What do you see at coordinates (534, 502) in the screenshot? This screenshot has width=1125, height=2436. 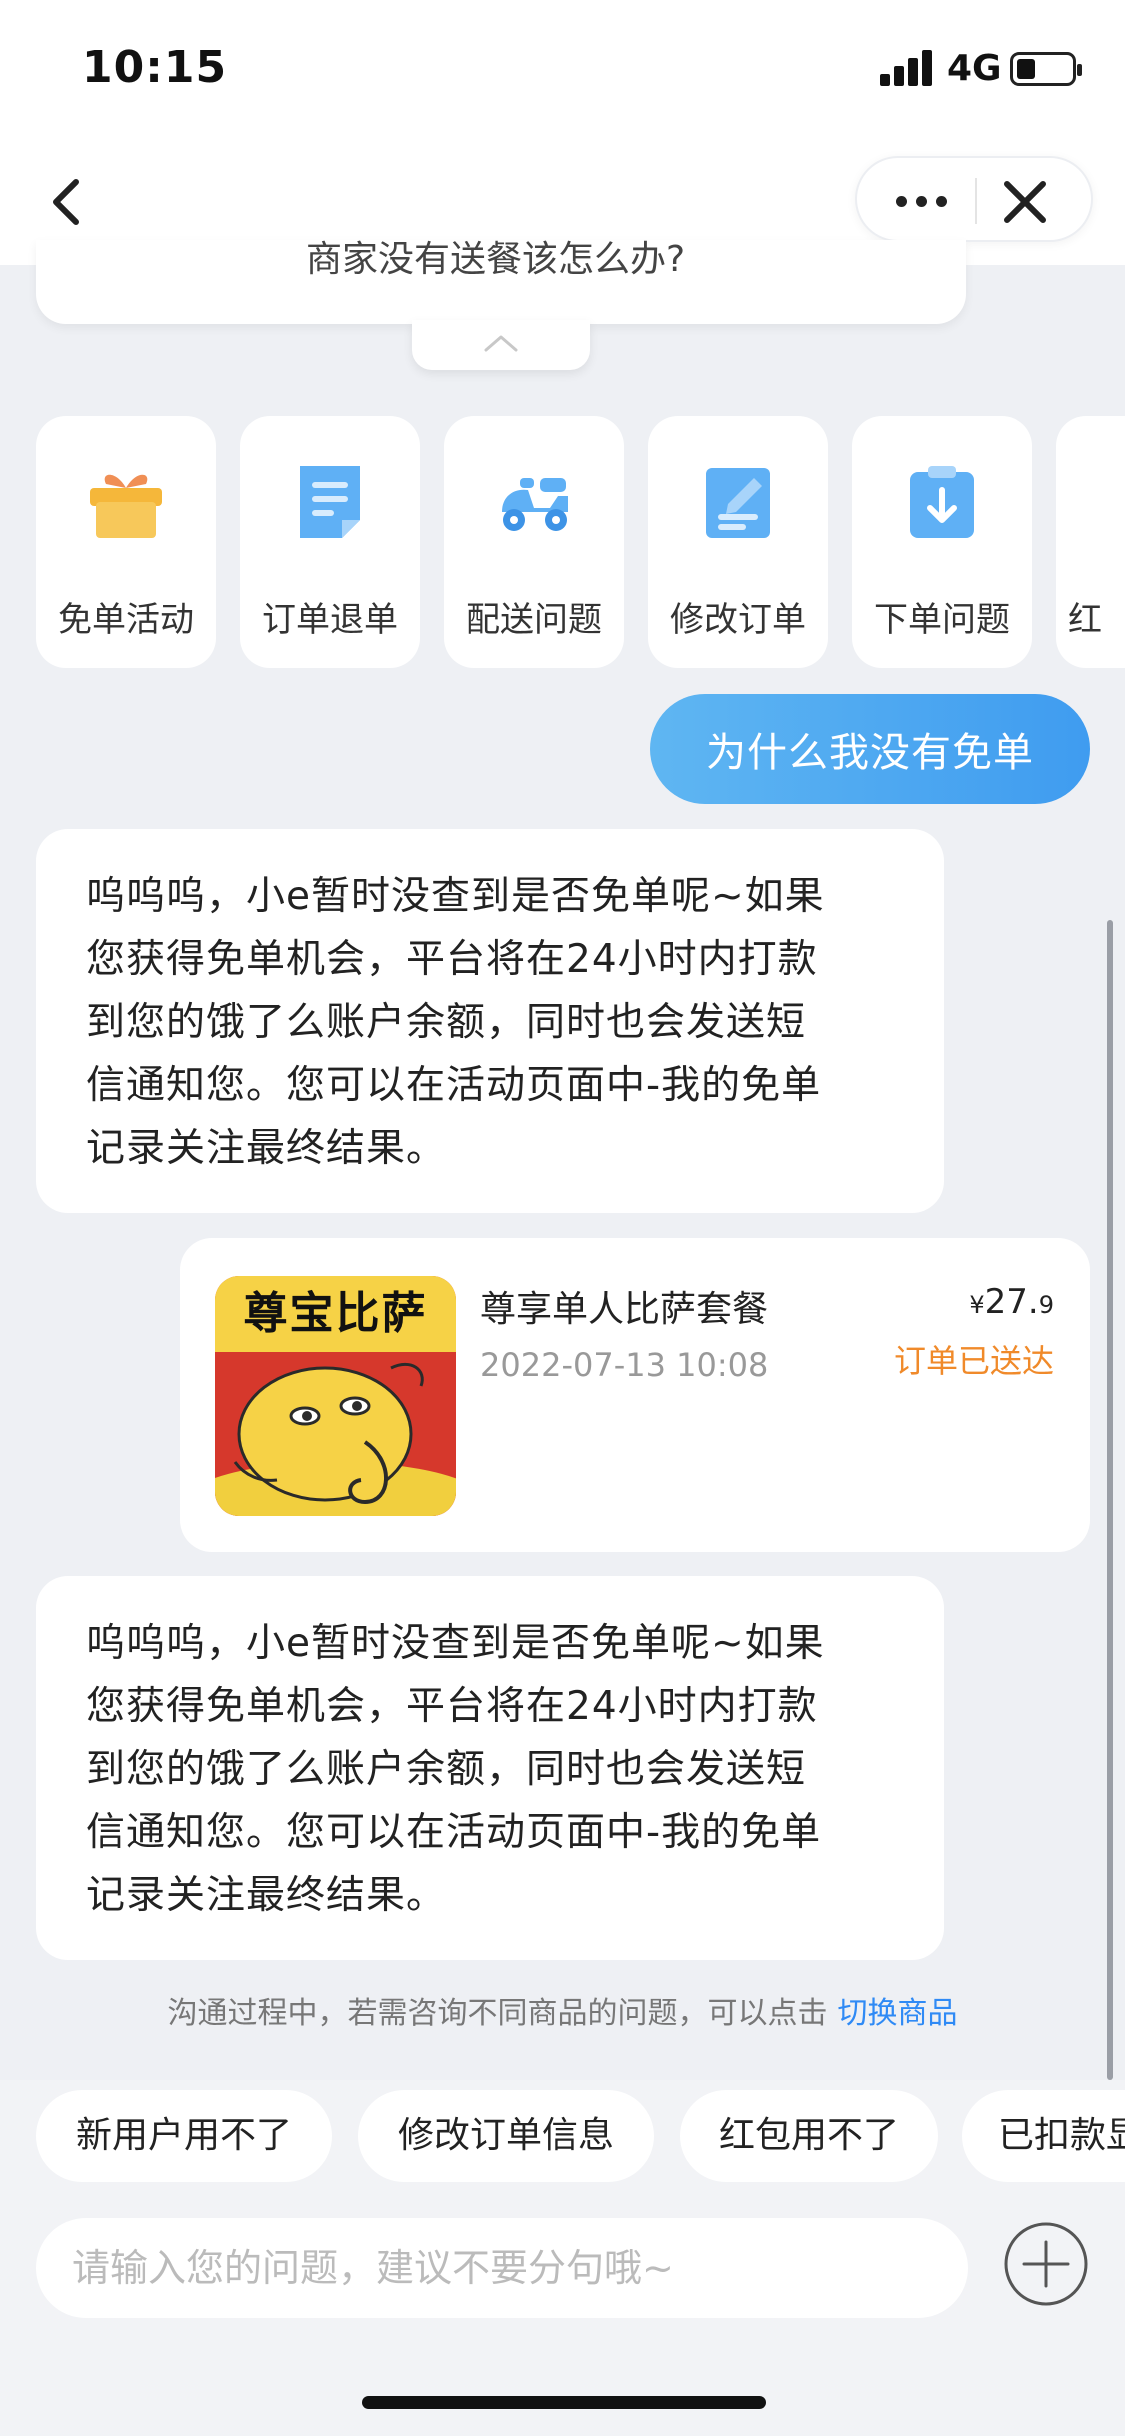 I see `scooter-icon` at bounding box center [534, 502].